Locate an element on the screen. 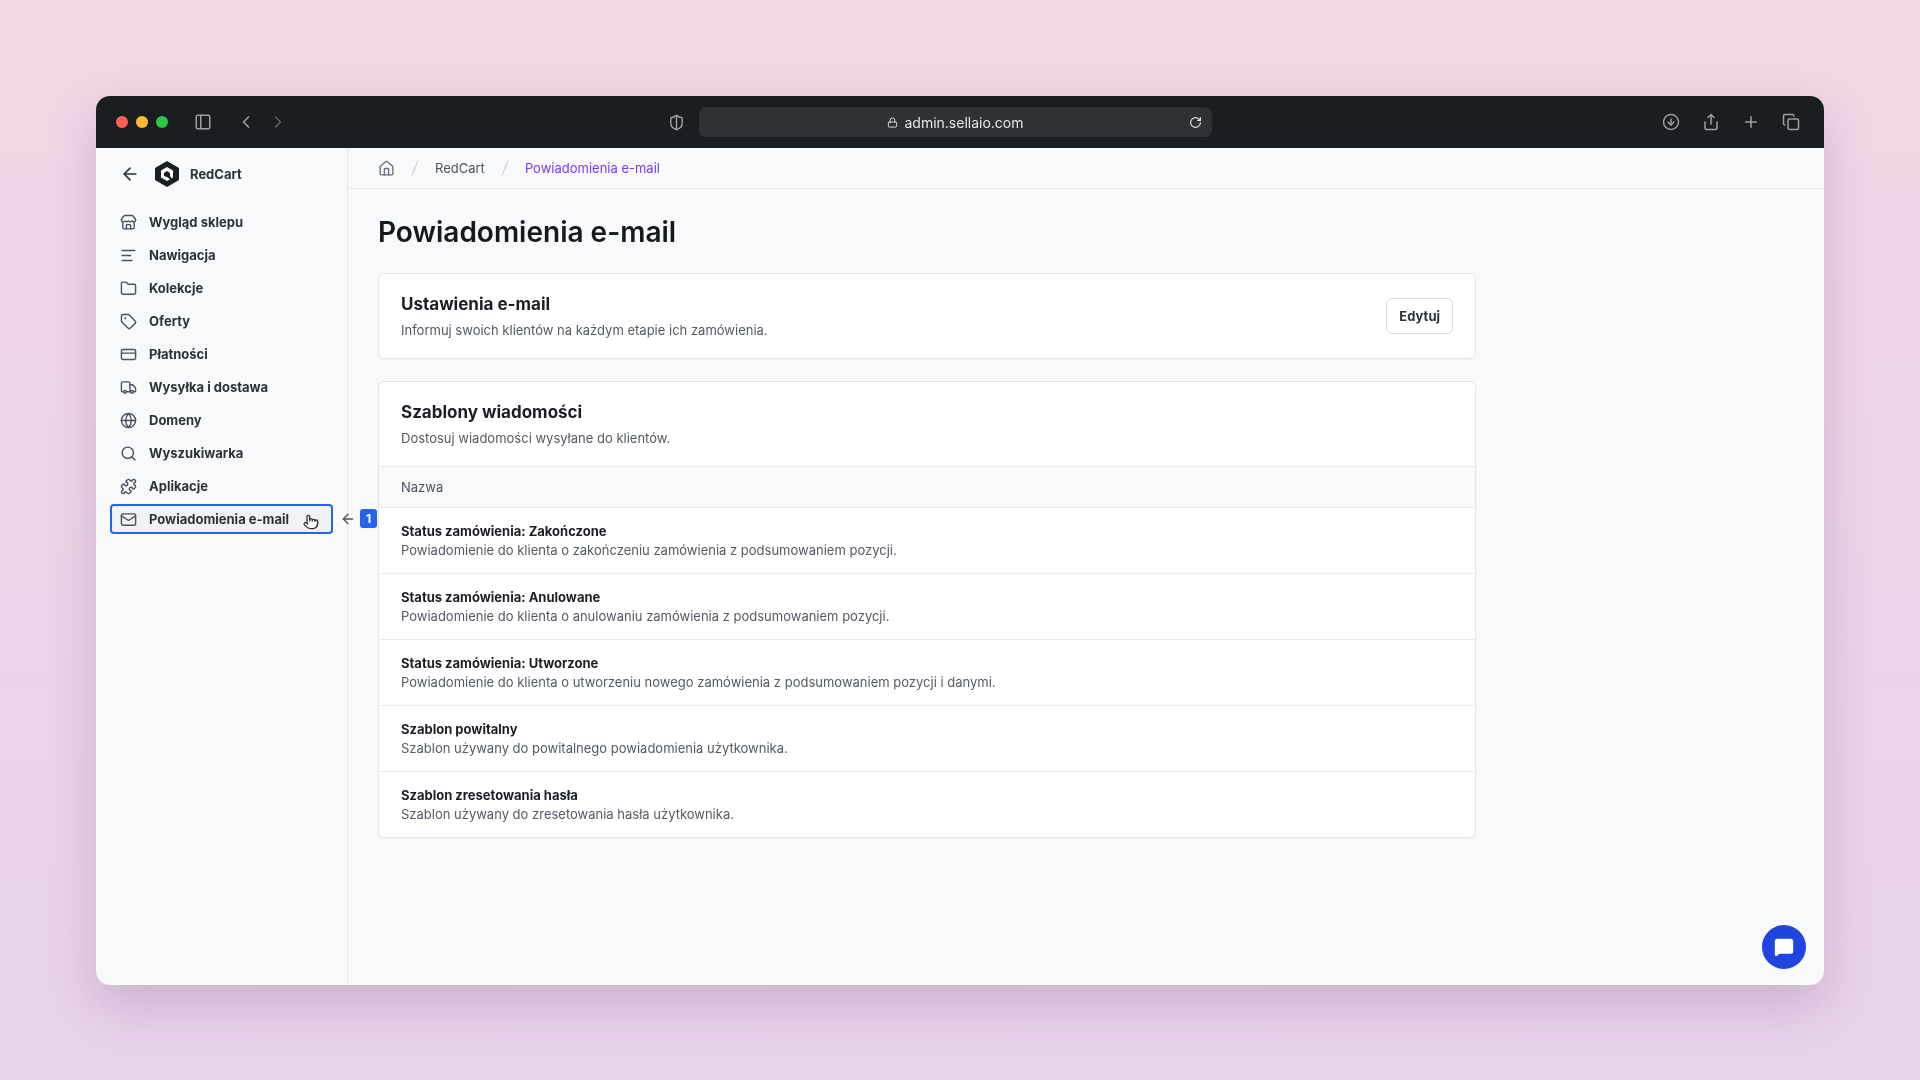  tabs-overview-icon is located at coordinates (1791, 122).